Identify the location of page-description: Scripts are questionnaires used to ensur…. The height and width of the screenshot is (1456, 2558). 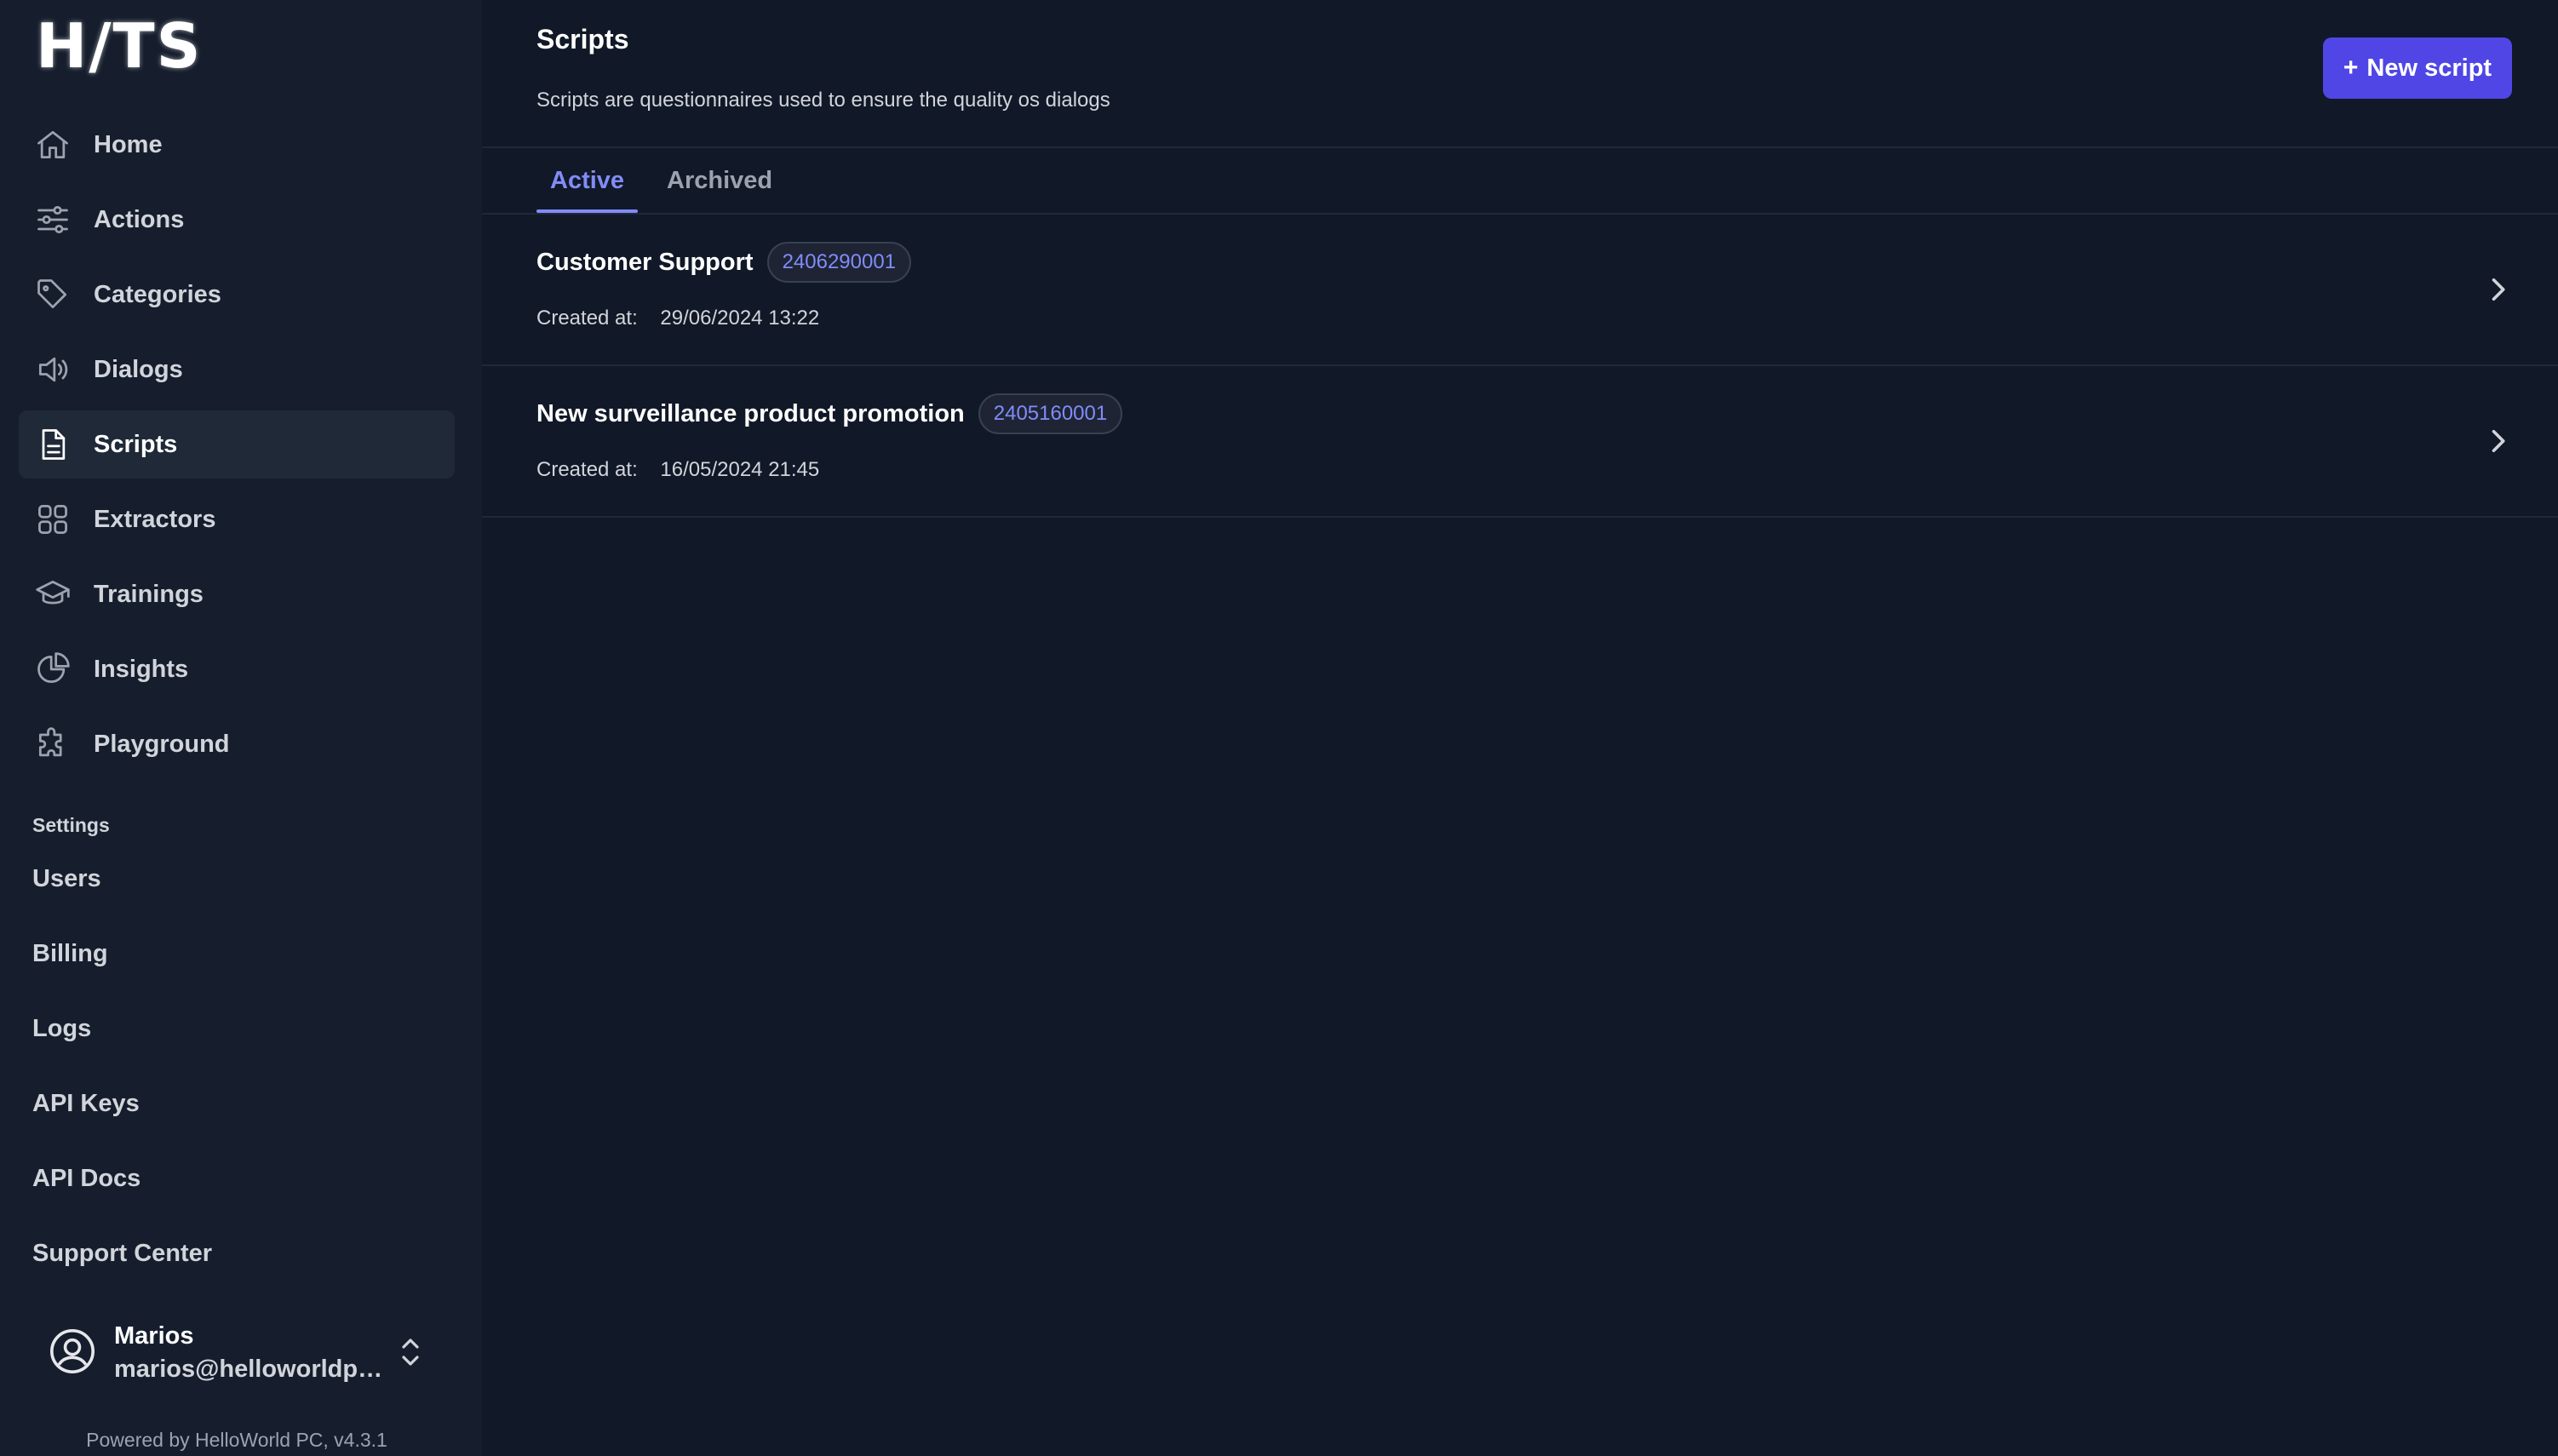
(823, 100).